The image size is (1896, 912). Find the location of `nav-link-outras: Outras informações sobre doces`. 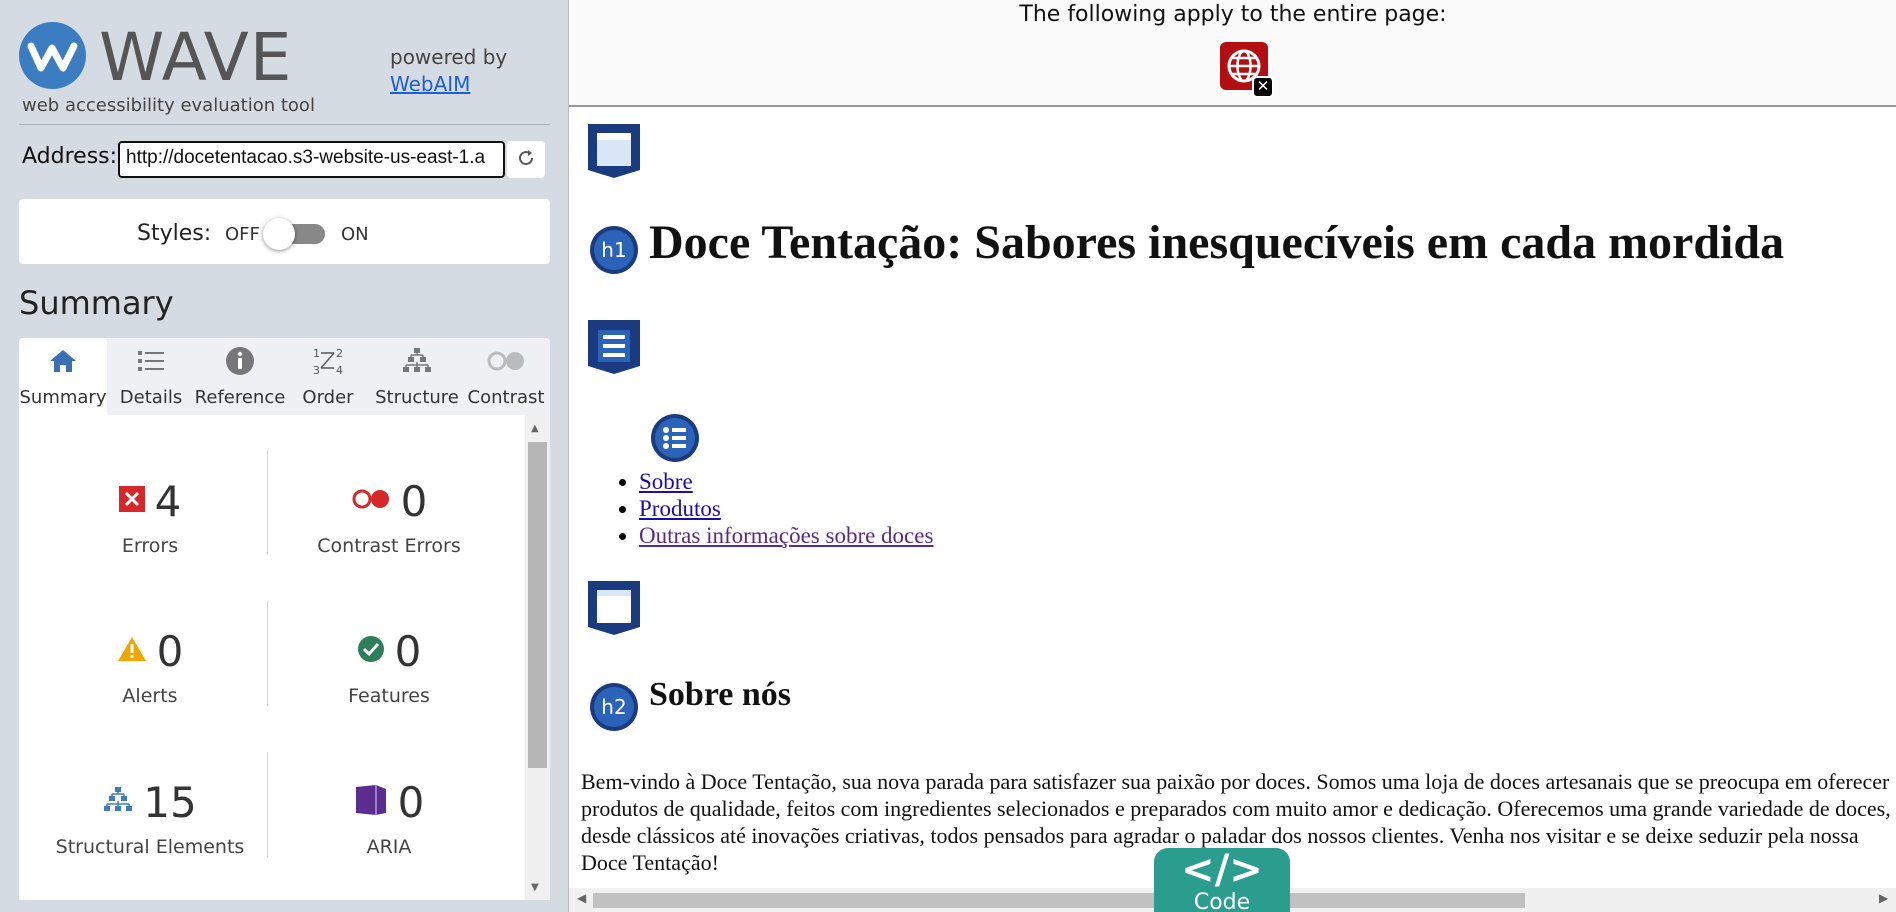

nav-link-outras: Outras informações sobre doces is located at coordinates (786, 535).